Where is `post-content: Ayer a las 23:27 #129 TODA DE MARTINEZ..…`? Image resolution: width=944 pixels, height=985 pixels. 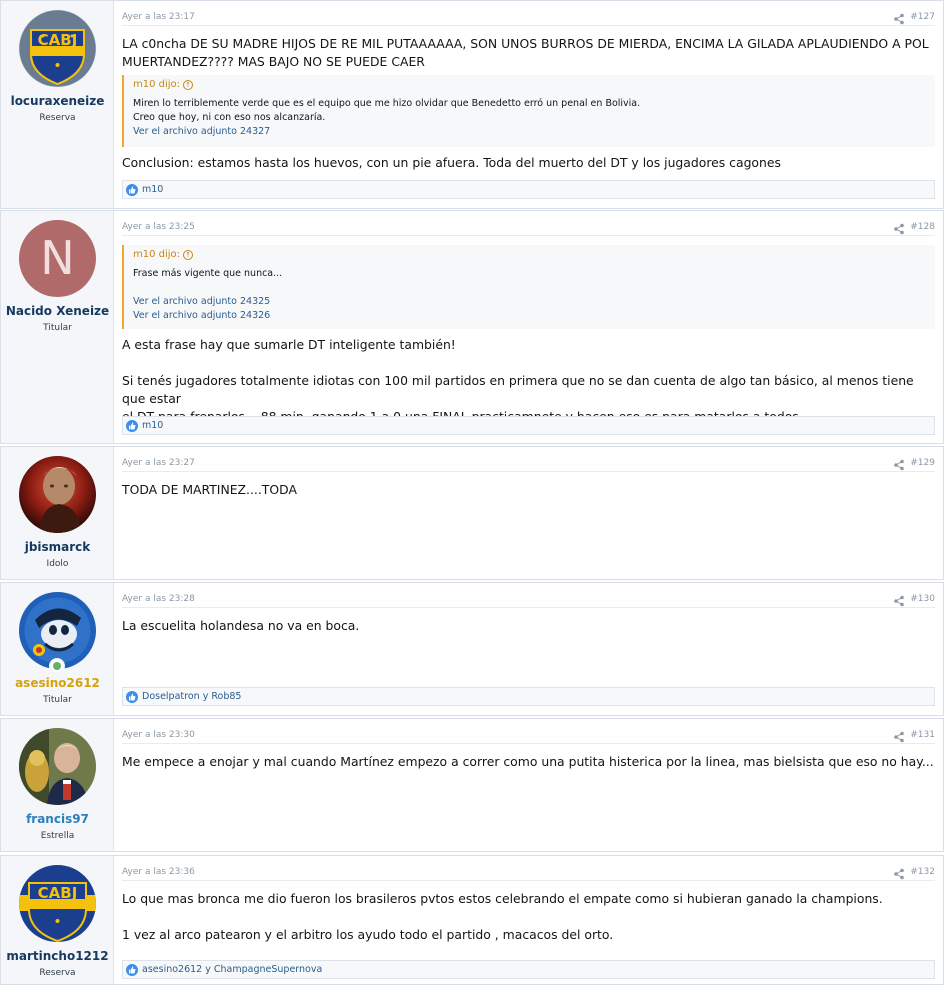
post-content: Ayer a las 23:27 #129 TODA DE MARTINEZ..… is located at coordinates (528, 513).